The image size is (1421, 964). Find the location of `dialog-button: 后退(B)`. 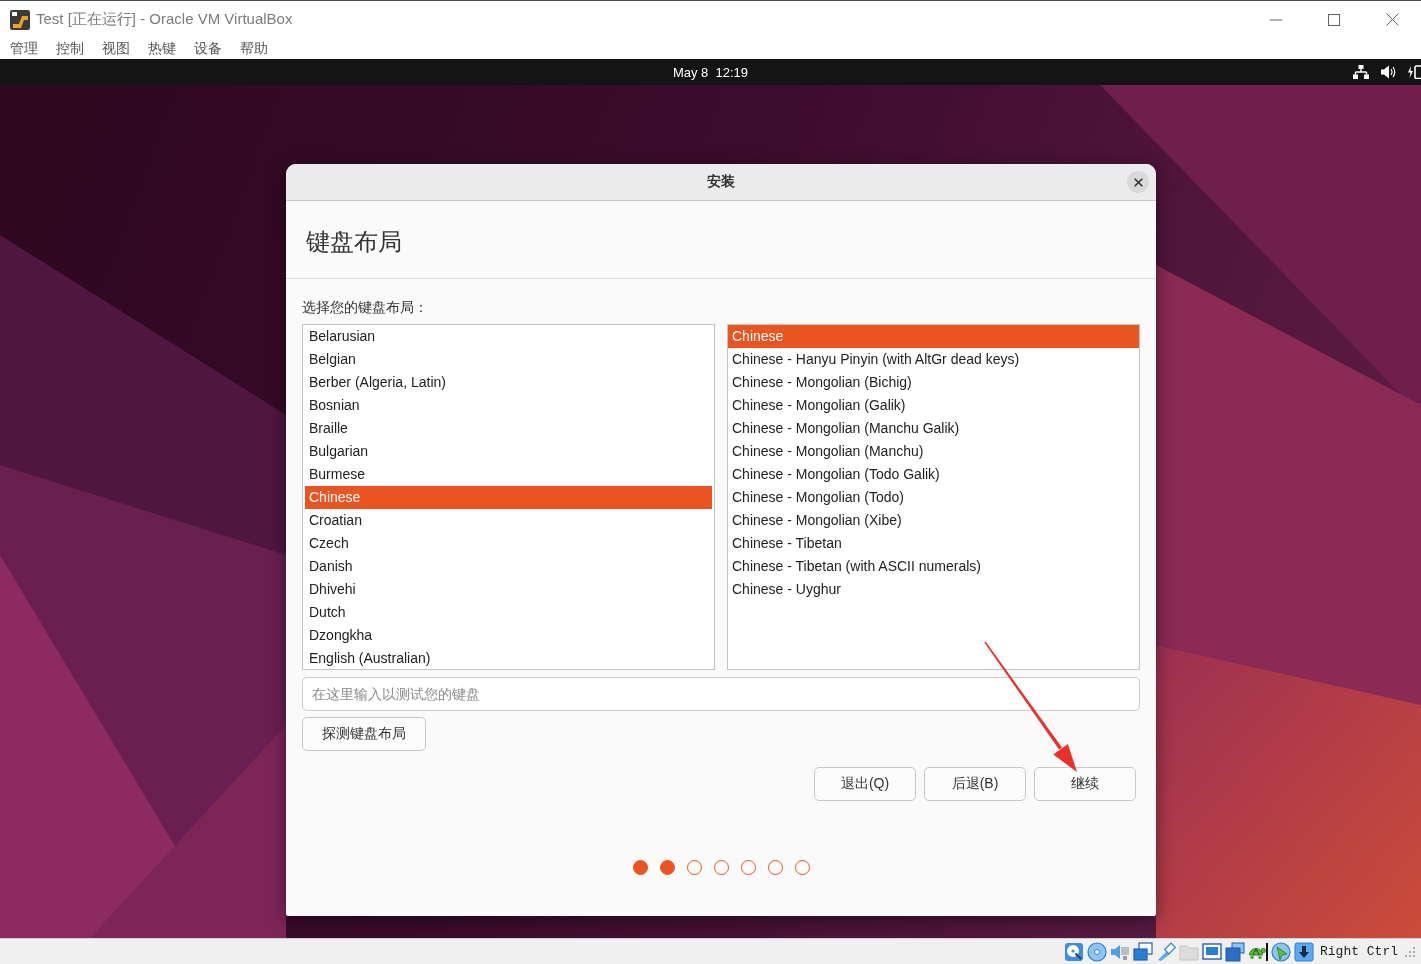

dialog-button: 后退(B) is located at coordinates (975, 784).